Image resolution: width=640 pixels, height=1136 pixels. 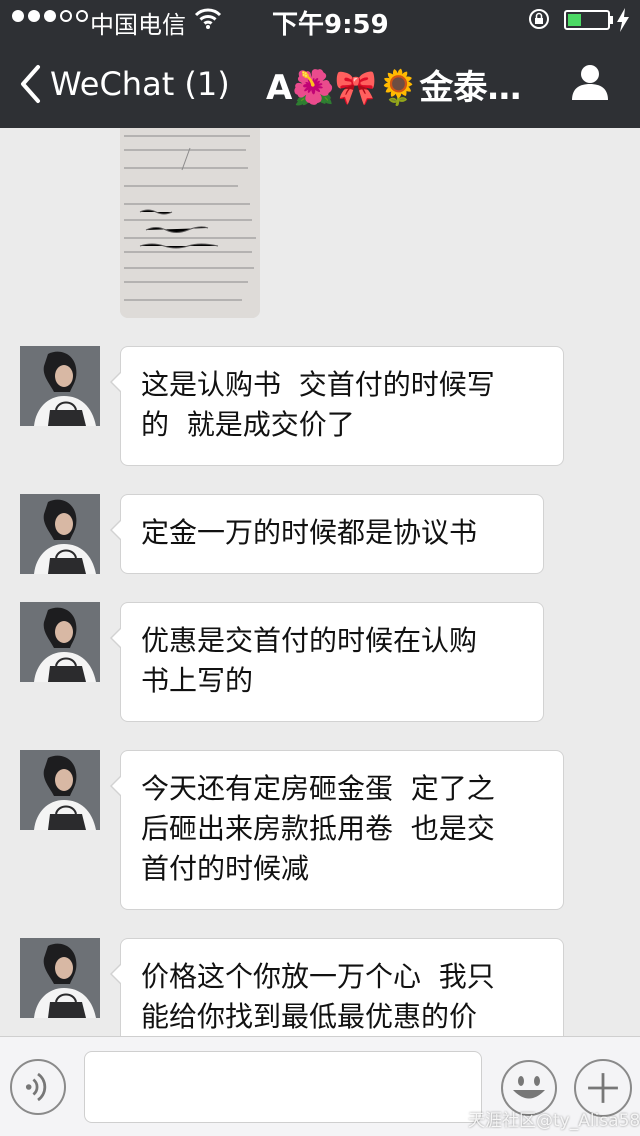 I want to click on charging-bolt-icon, so click(x=623, y=20).